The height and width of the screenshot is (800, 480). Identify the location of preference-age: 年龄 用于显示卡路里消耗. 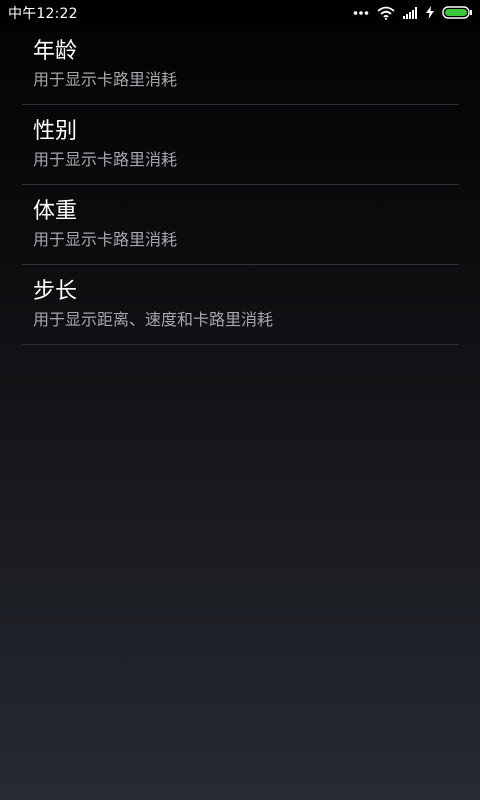
(240, 65).